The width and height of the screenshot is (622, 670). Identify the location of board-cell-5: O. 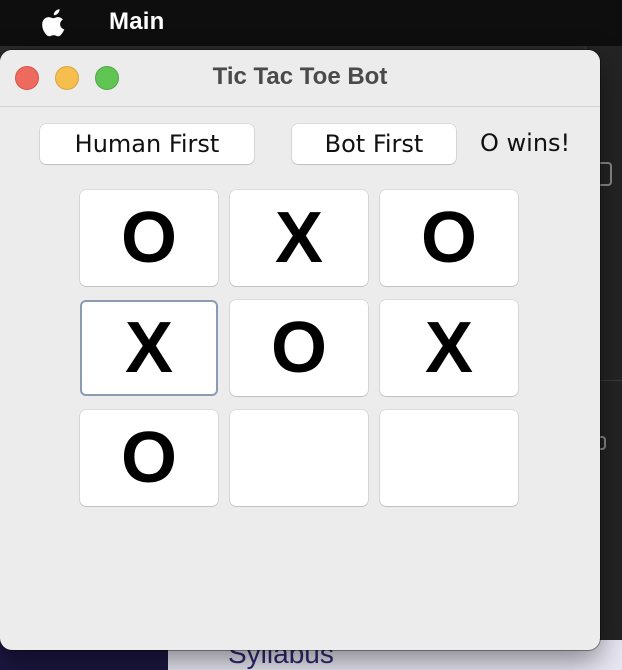
(299, 348).